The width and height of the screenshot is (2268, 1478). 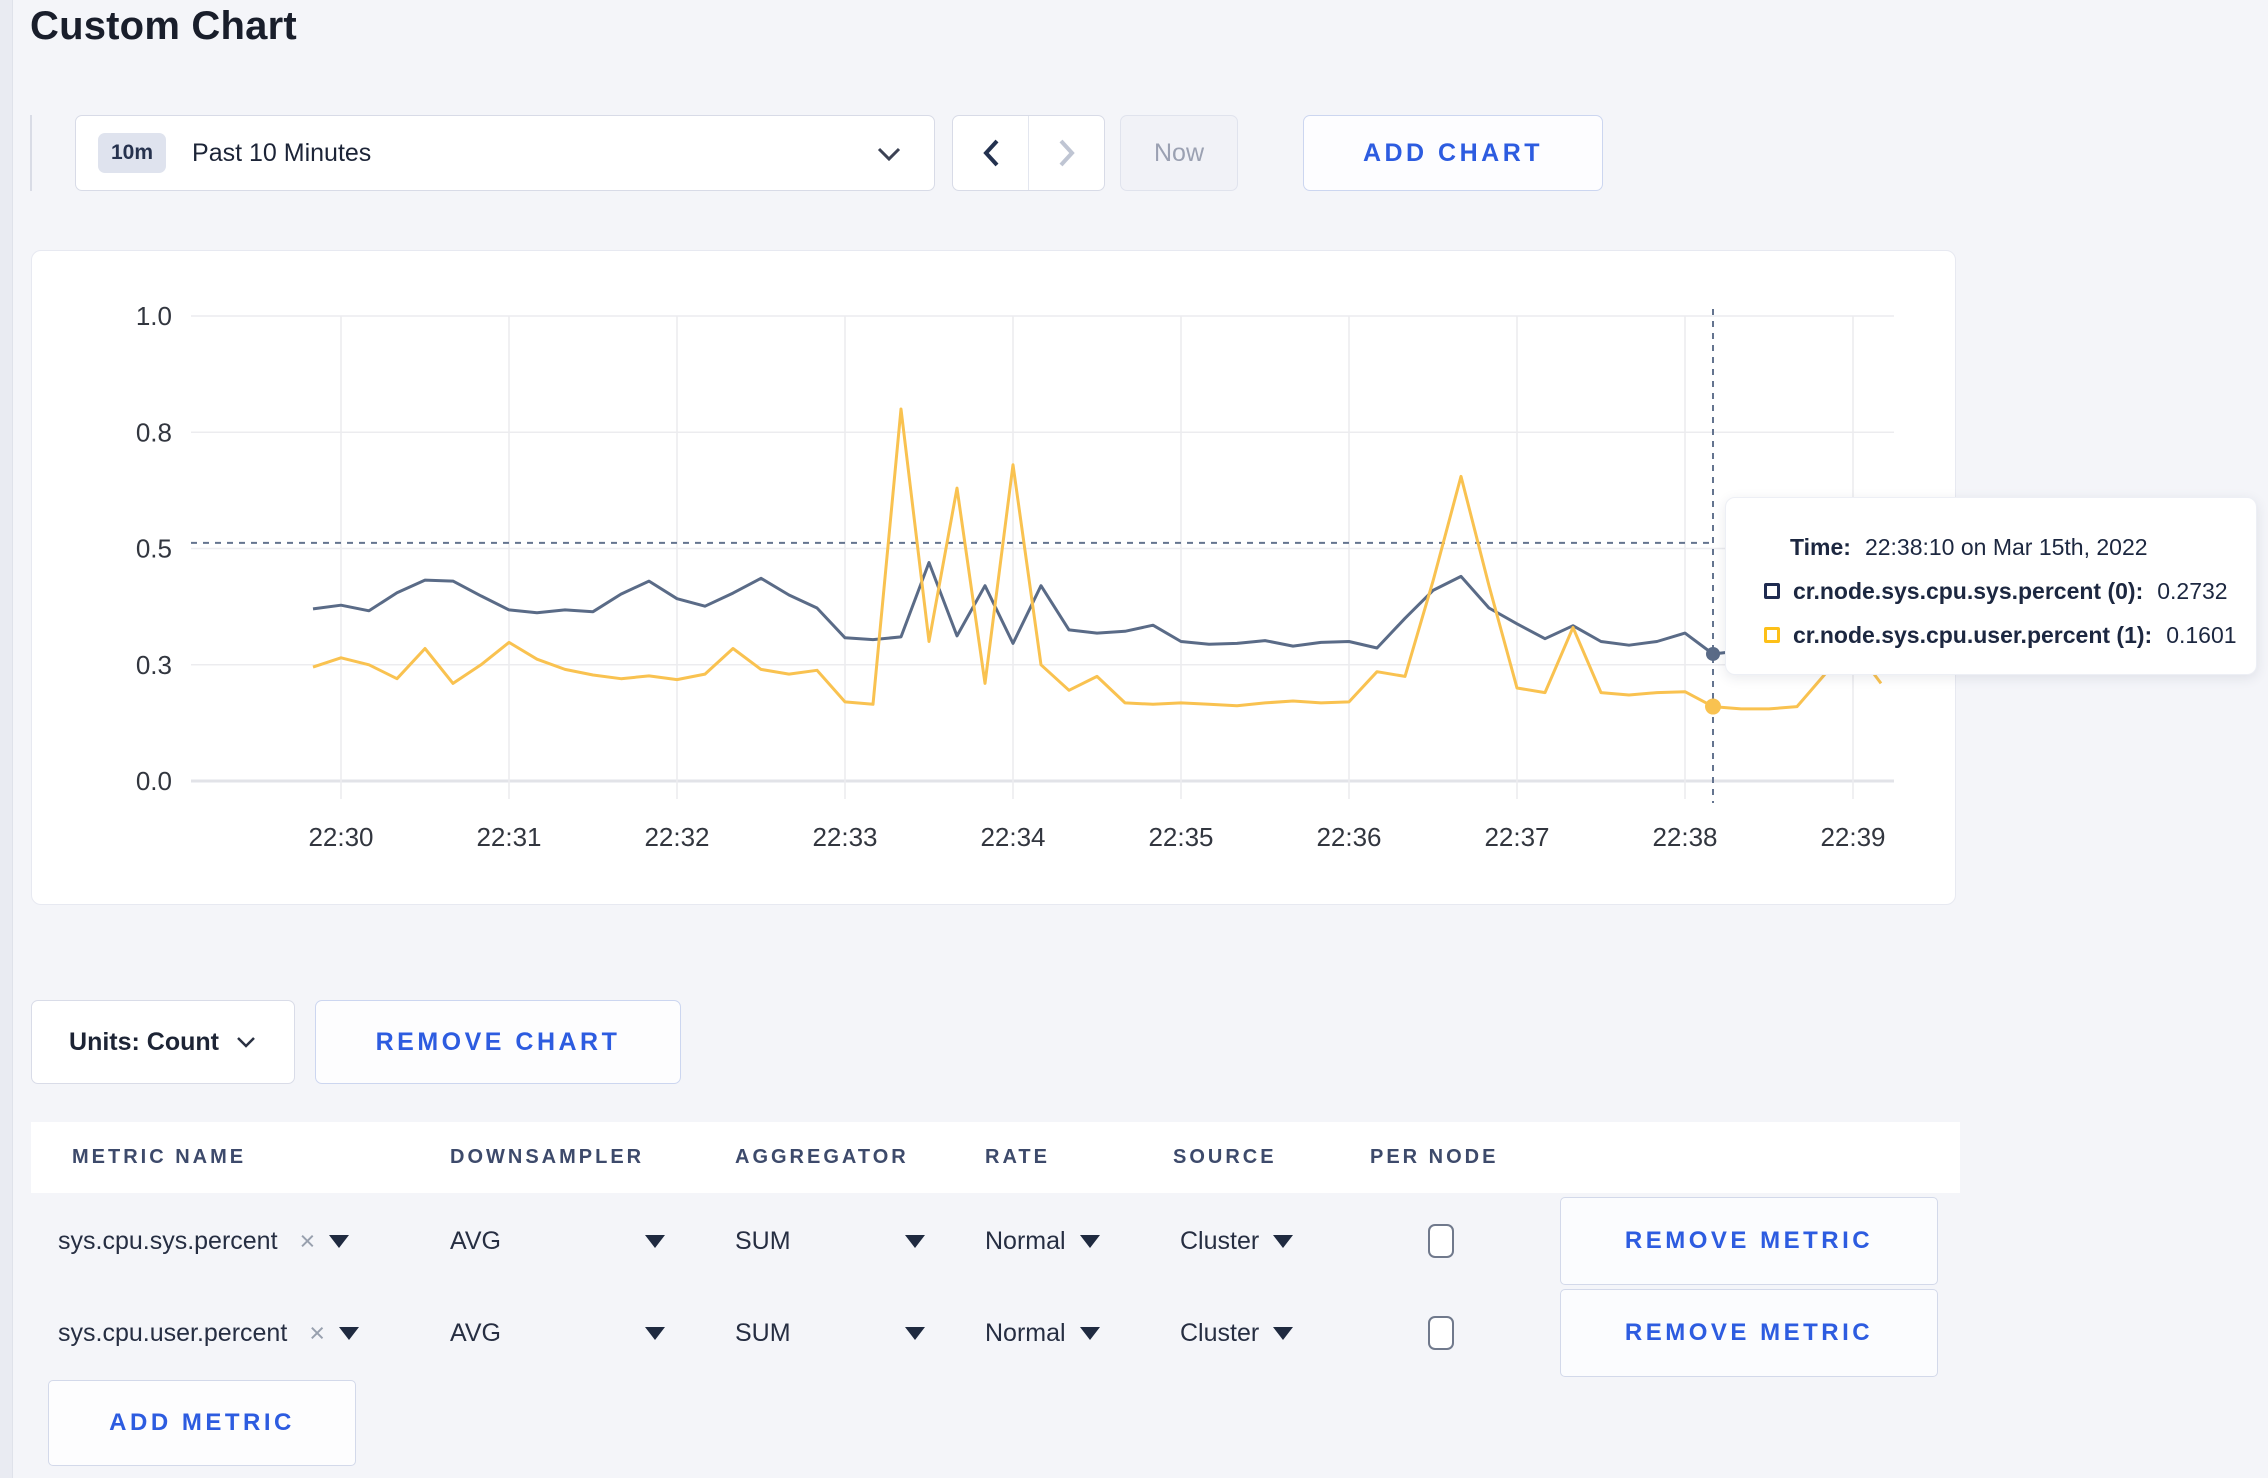 What do you see at coordinates (173, 1332) in the screenshot?
I see `metric-name-value: sys.cpu.user.percent` at bounding box center [173, 1332].